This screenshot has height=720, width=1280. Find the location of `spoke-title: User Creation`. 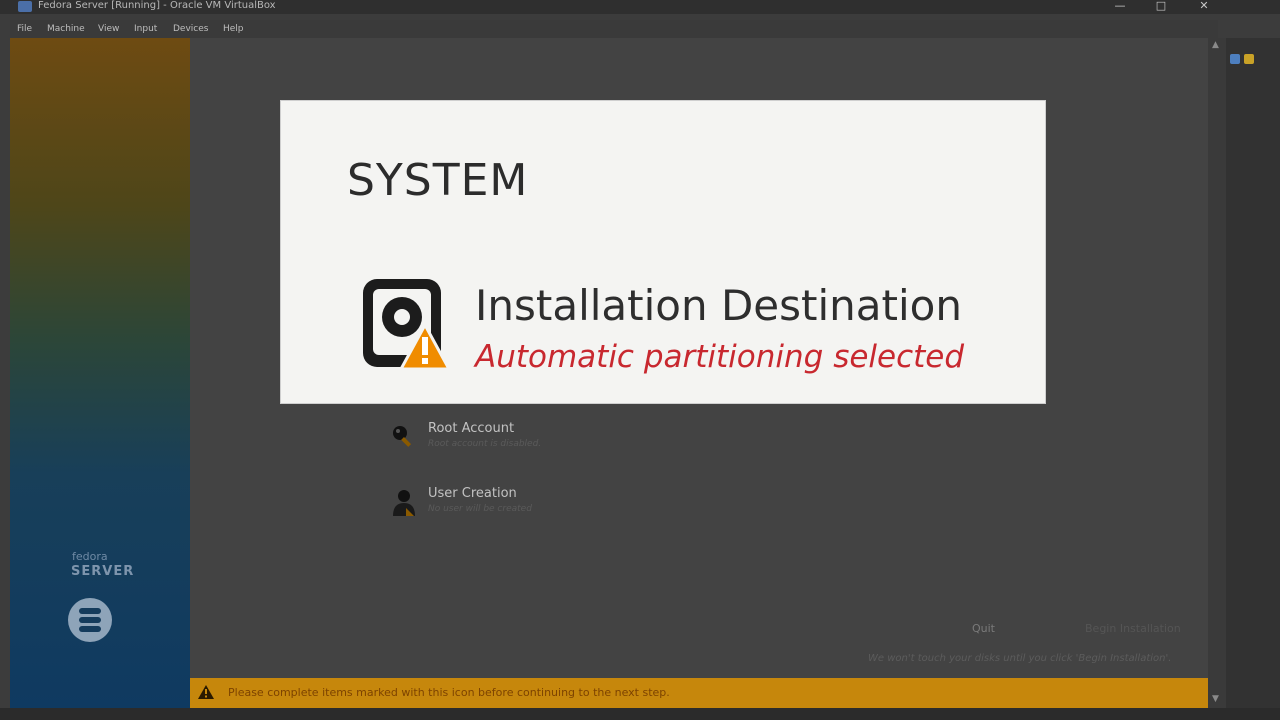

spoke-title: User Creation is located at coordinates (472, 493).